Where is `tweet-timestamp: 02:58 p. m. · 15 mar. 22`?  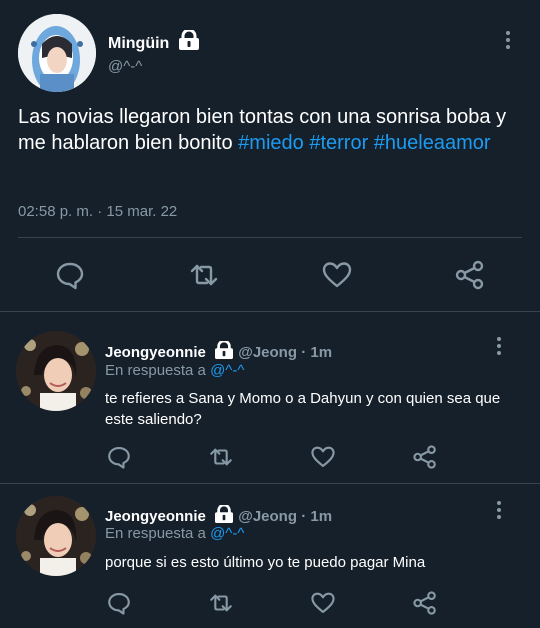
tweet-timestamp: 02:58 p. m. · 15 mar. 22 is located at coordinates (97, 211).